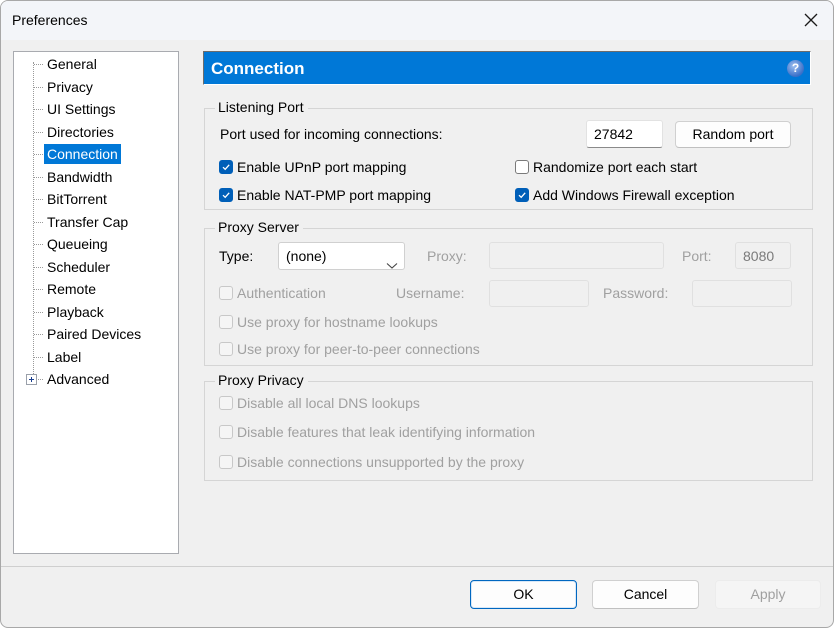 This screenshot has width=834, height=628. What do you see at coordinates (78, 379) in the screenshot?
I see `sidebar-item-advanced: Advanced` at bounding box center [78, 379].